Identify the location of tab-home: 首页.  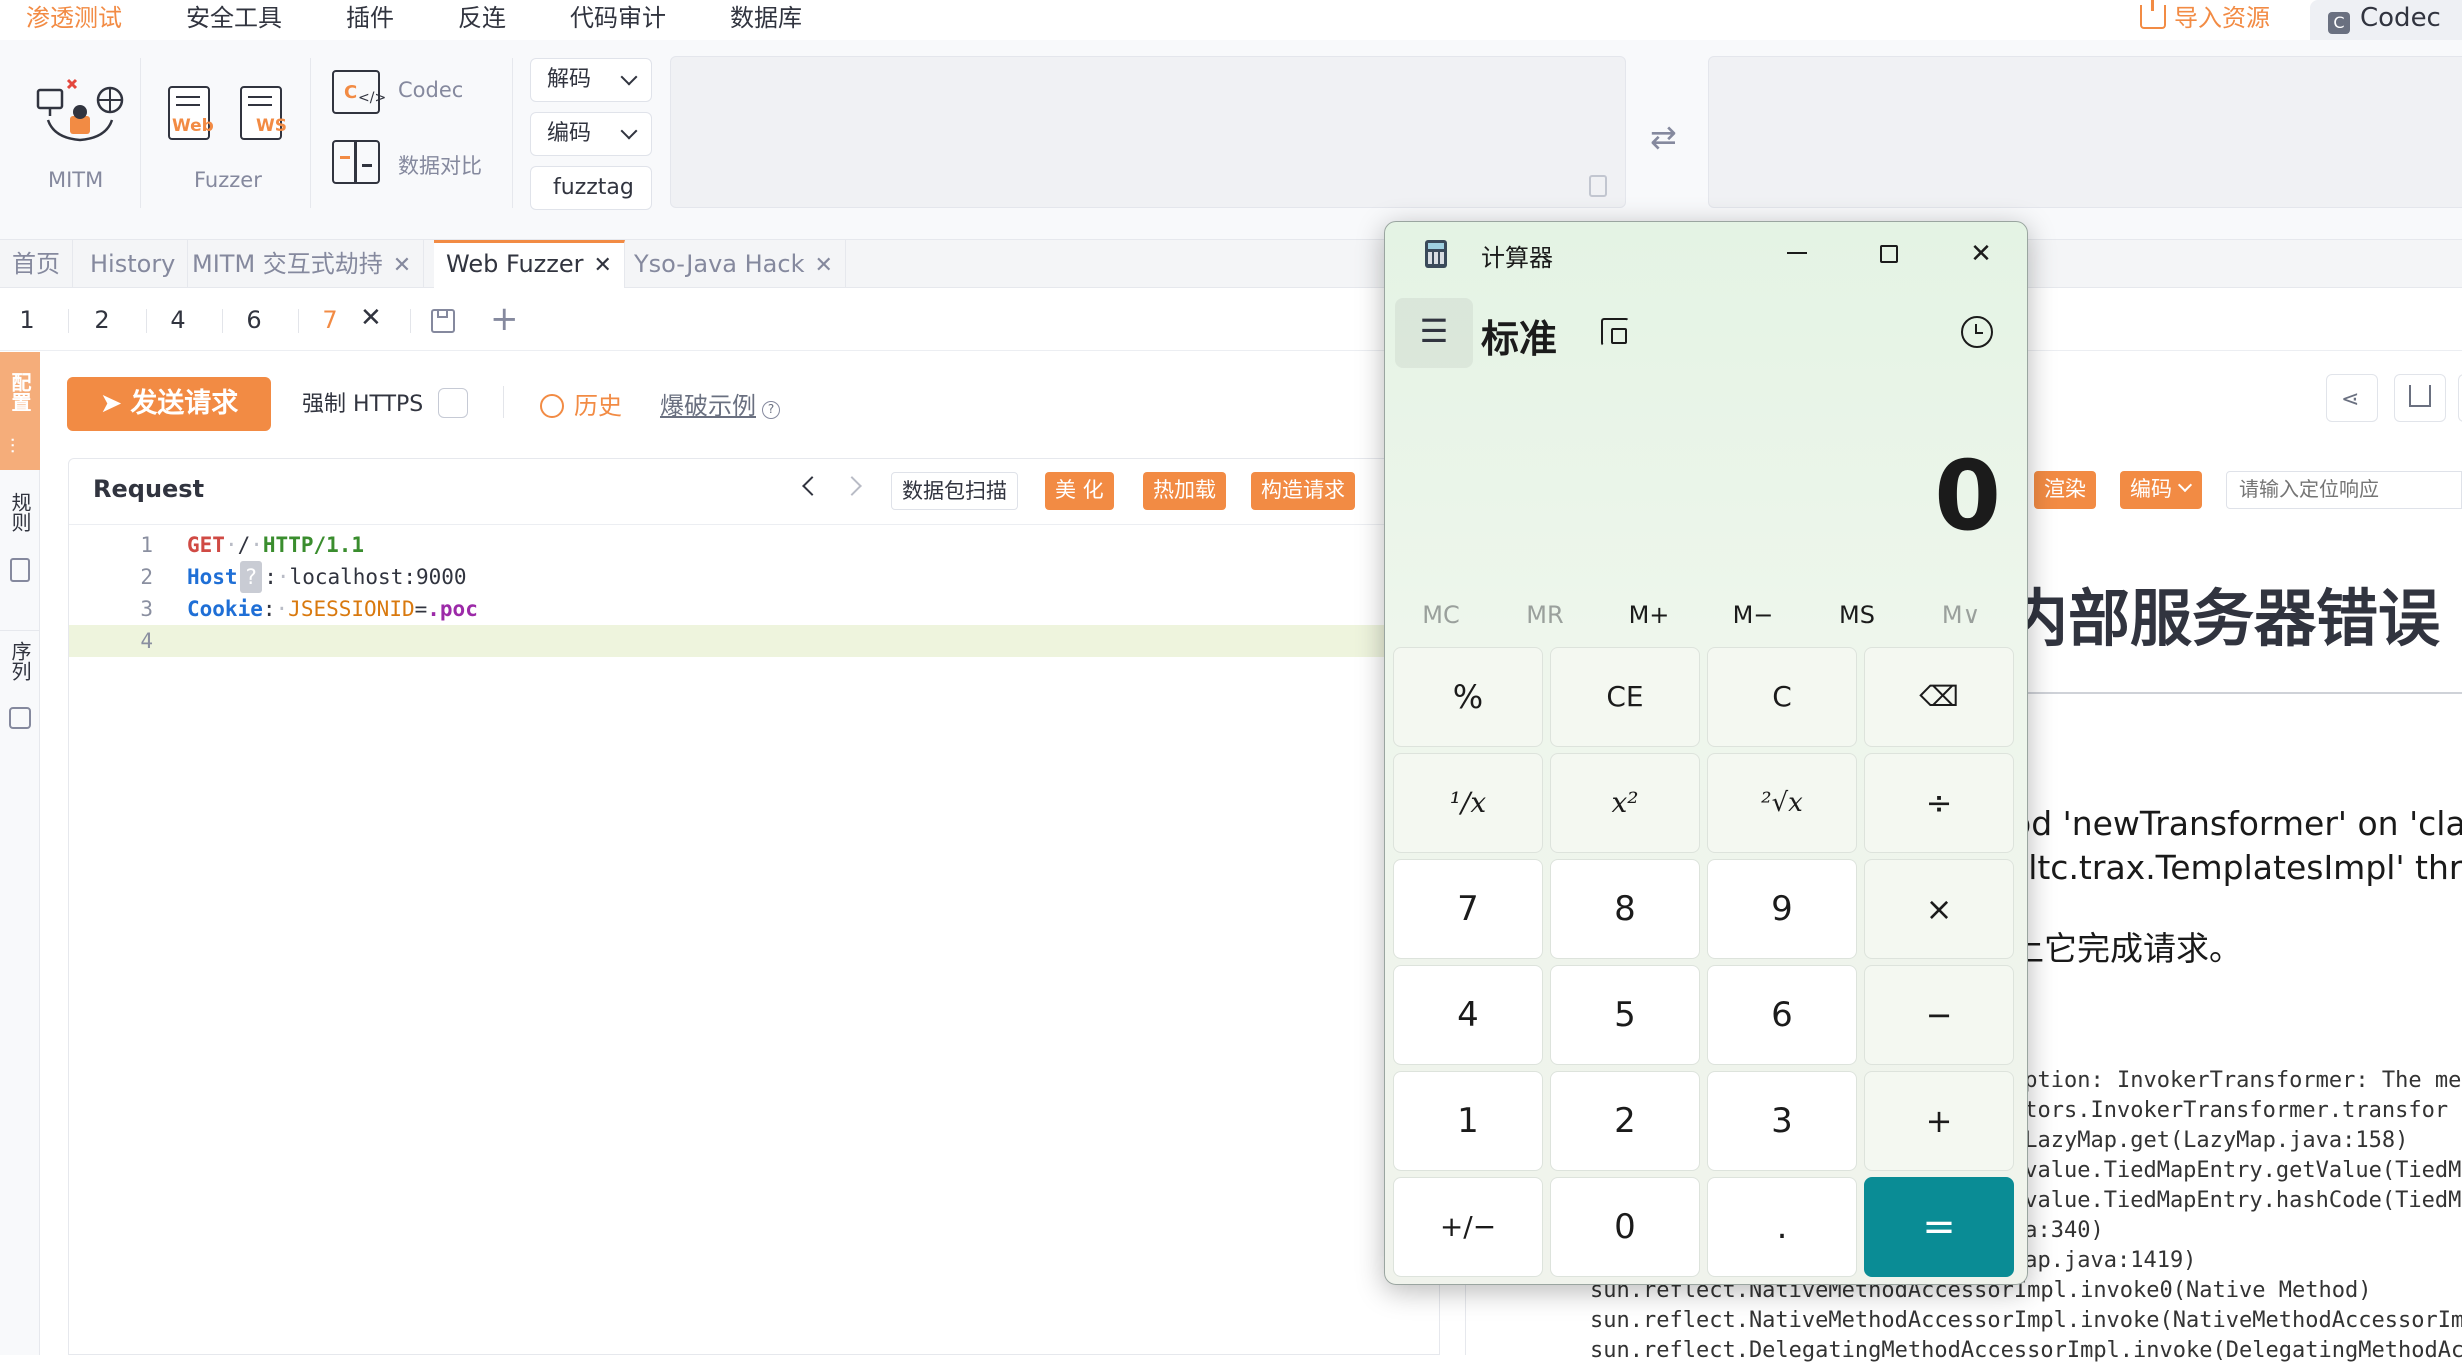
(36, 264).